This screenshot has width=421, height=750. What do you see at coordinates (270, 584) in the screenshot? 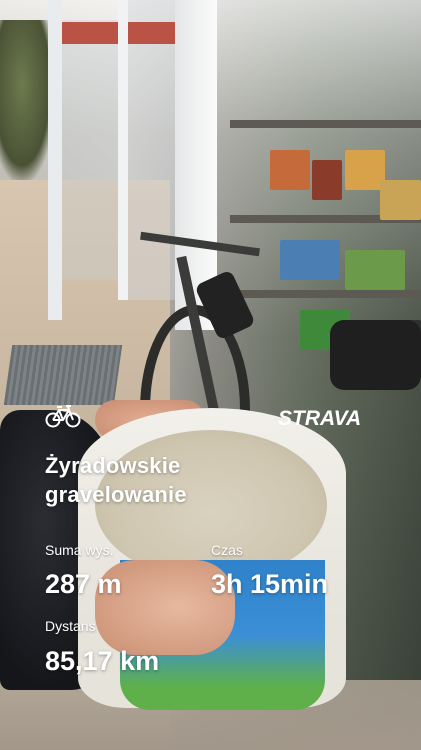
I see `time-value: 3h 15min` at bounding box center [270, 584].